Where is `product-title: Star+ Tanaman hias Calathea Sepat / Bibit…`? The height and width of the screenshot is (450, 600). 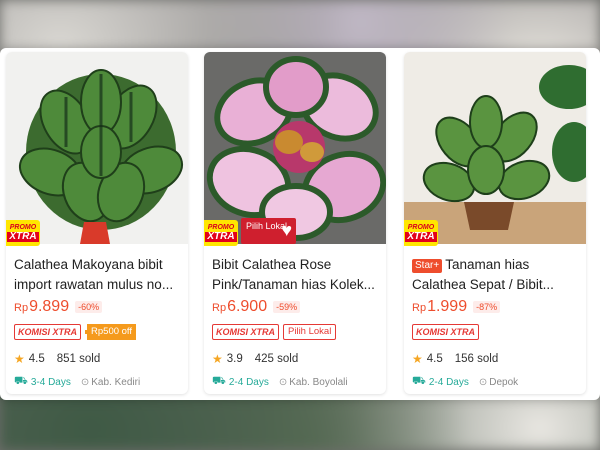 product-title: Star+ Tanaman hias Calathea Sepat / Bibit… is located at coordinates (496, 275).